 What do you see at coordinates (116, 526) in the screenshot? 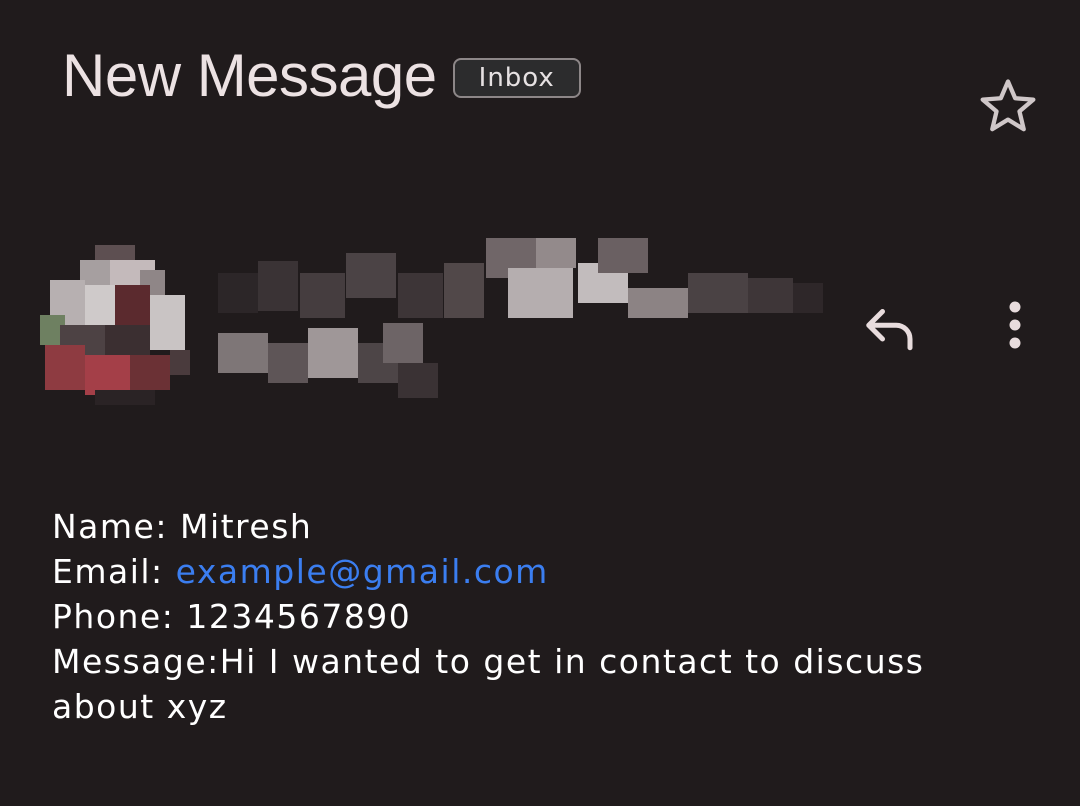
I see `name-label: Name:` at bounding box center [116, 526].